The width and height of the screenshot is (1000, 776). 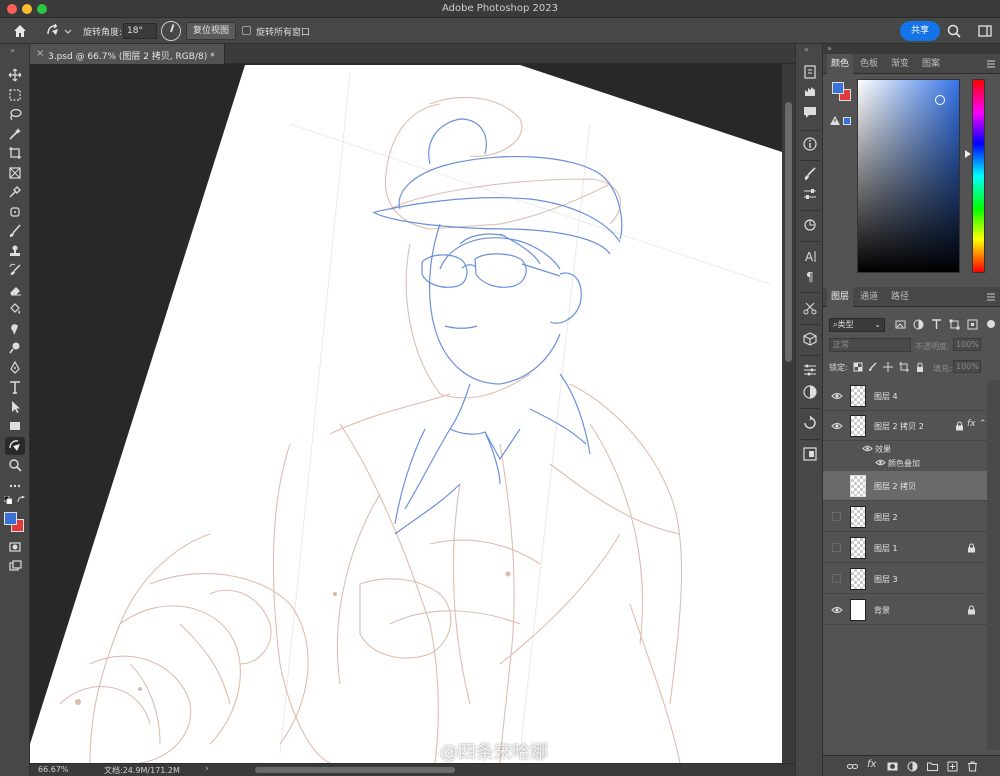 I want to click on clone-source-icon, so click(x=810, y=225).